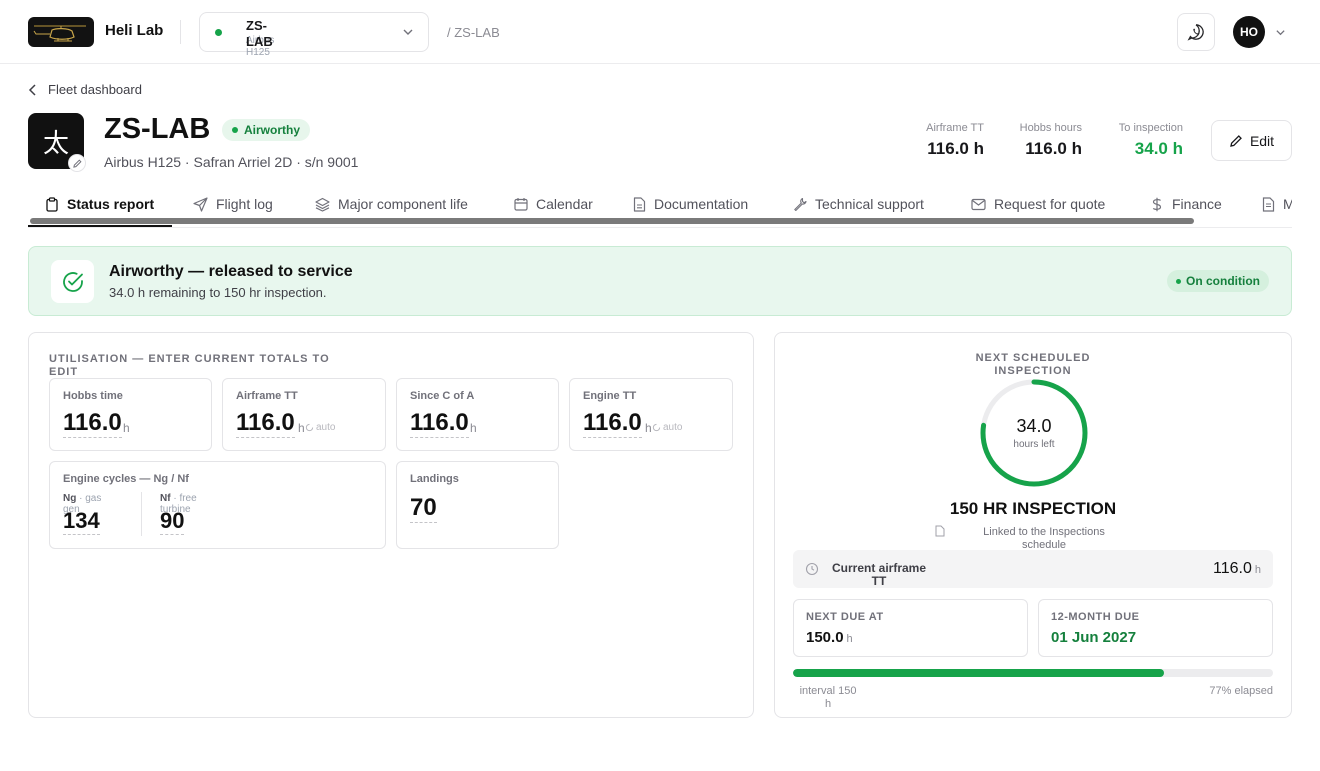  Describe the element at coordinates (423, 508) in the screenshot. I see `tile-value: 70` at that location.